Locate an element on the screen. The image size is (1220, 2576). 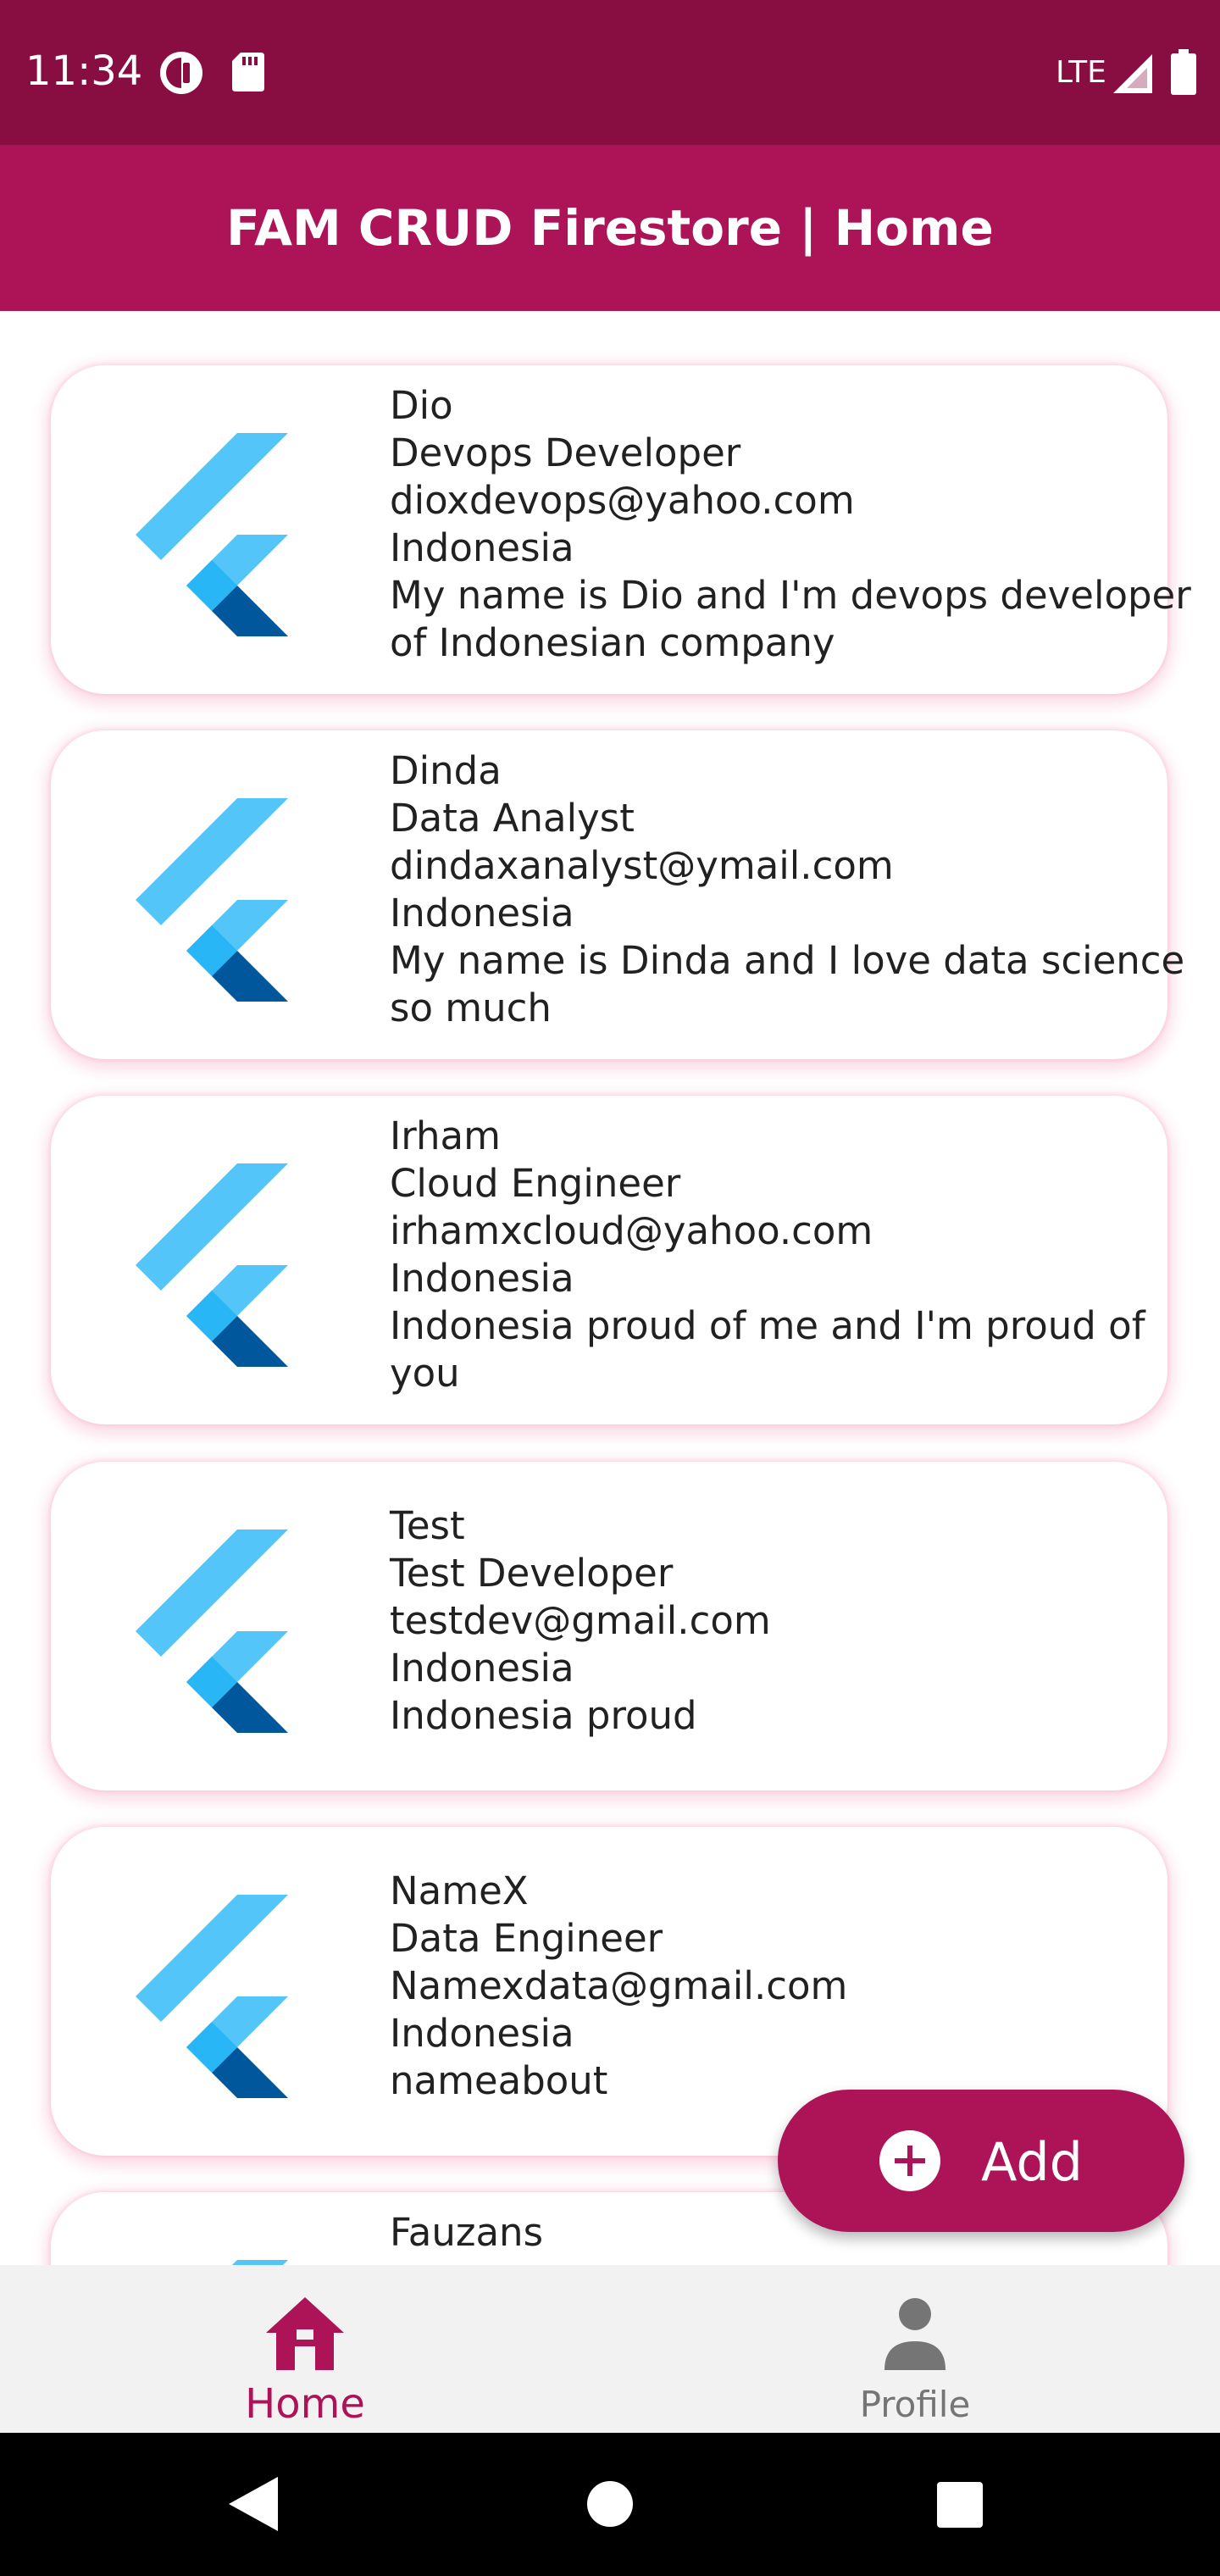
nav-item-home: Home is located at coordinates (305, 2349).